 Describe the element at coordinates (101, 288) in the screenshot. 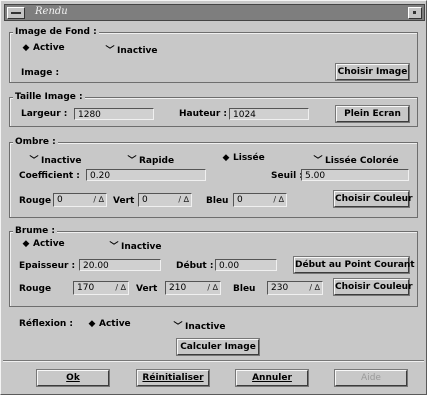

I see `brume-rouge-spinbox: 170 / ∆` at that location.